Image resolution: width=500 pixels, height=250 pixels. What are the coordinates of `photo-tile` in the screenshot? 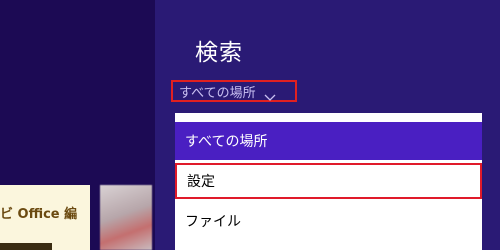 It's located at (126, 217).